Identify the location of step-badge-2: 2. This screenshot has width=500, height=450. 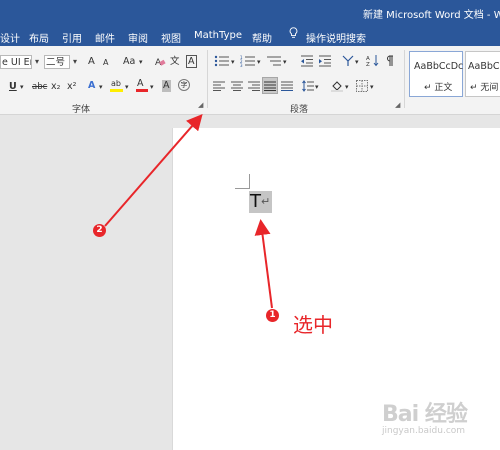
(99, 230).